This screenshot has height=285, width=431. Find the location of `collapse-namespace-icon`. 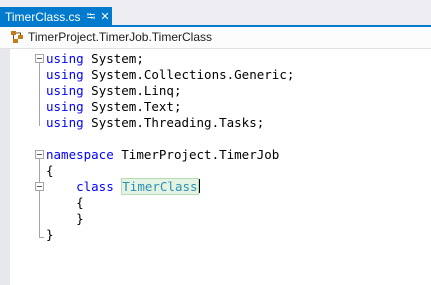

collapse-namespace-icon is located at coordinates (39, 154).